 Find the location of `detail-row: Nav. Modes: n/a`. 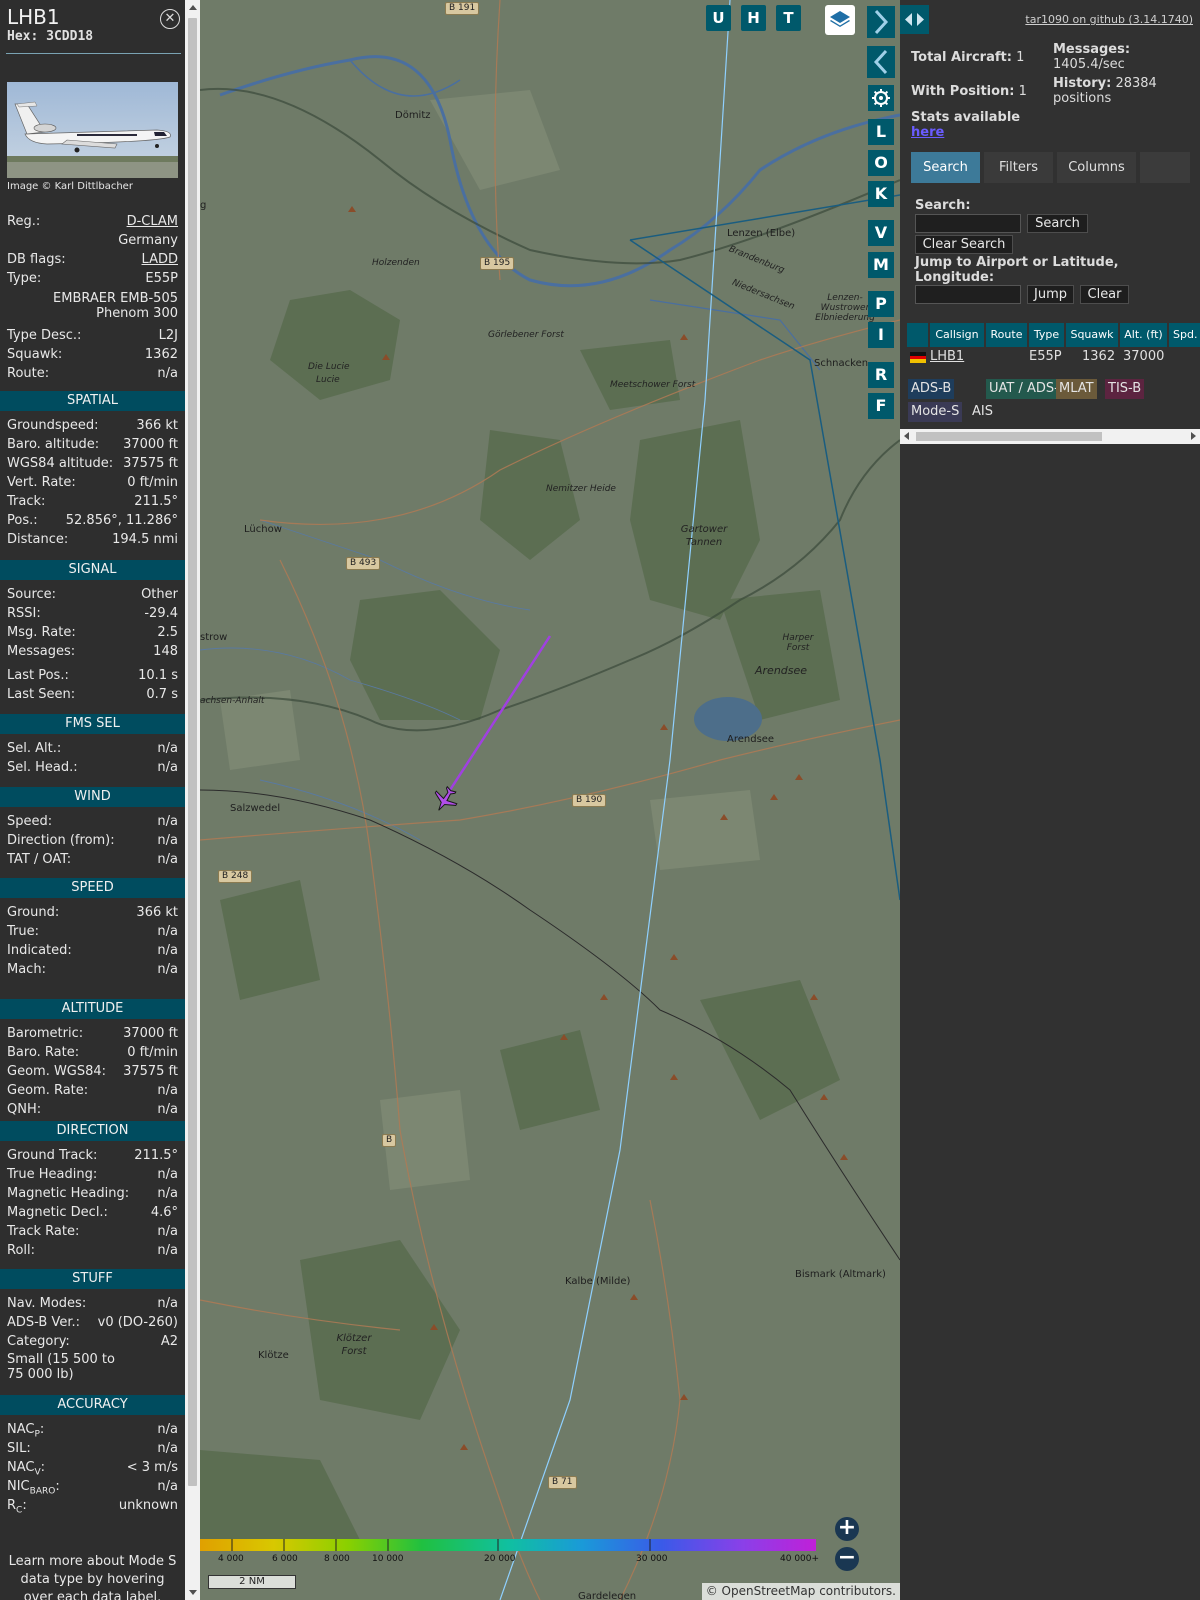

detail-row: Nav. Modes: n/a is located at coordinates (92, 1304).